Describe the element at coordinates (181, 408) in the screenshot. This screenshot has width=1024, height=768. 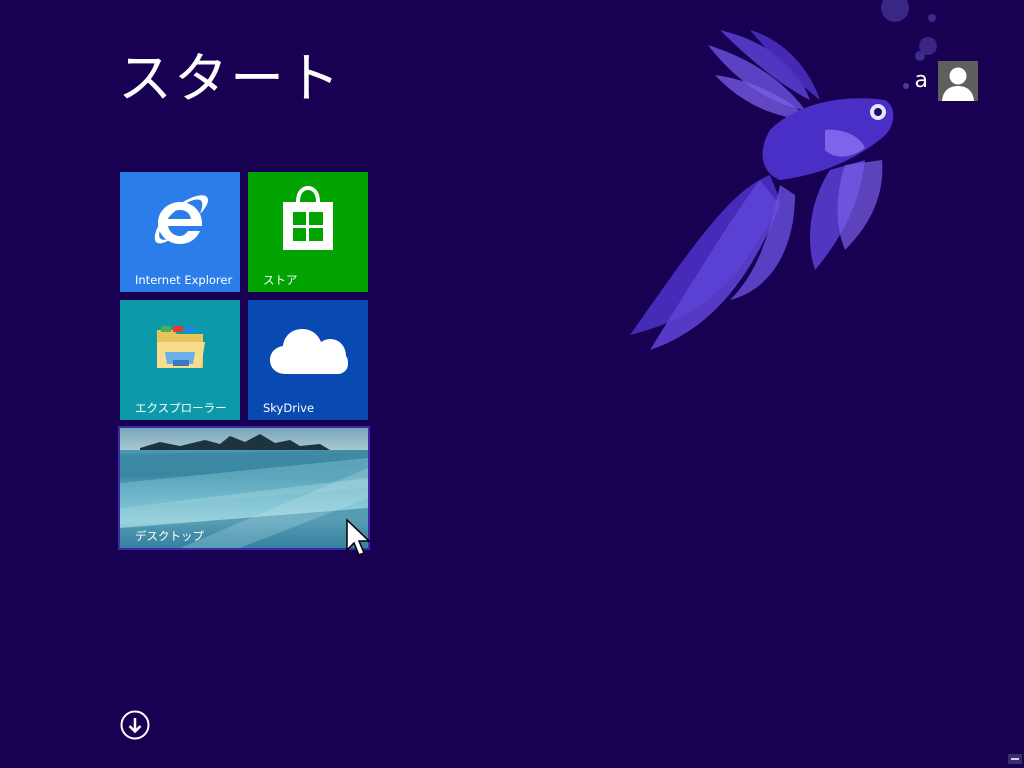
I see `tile-label: エクスプローラー` at that location.